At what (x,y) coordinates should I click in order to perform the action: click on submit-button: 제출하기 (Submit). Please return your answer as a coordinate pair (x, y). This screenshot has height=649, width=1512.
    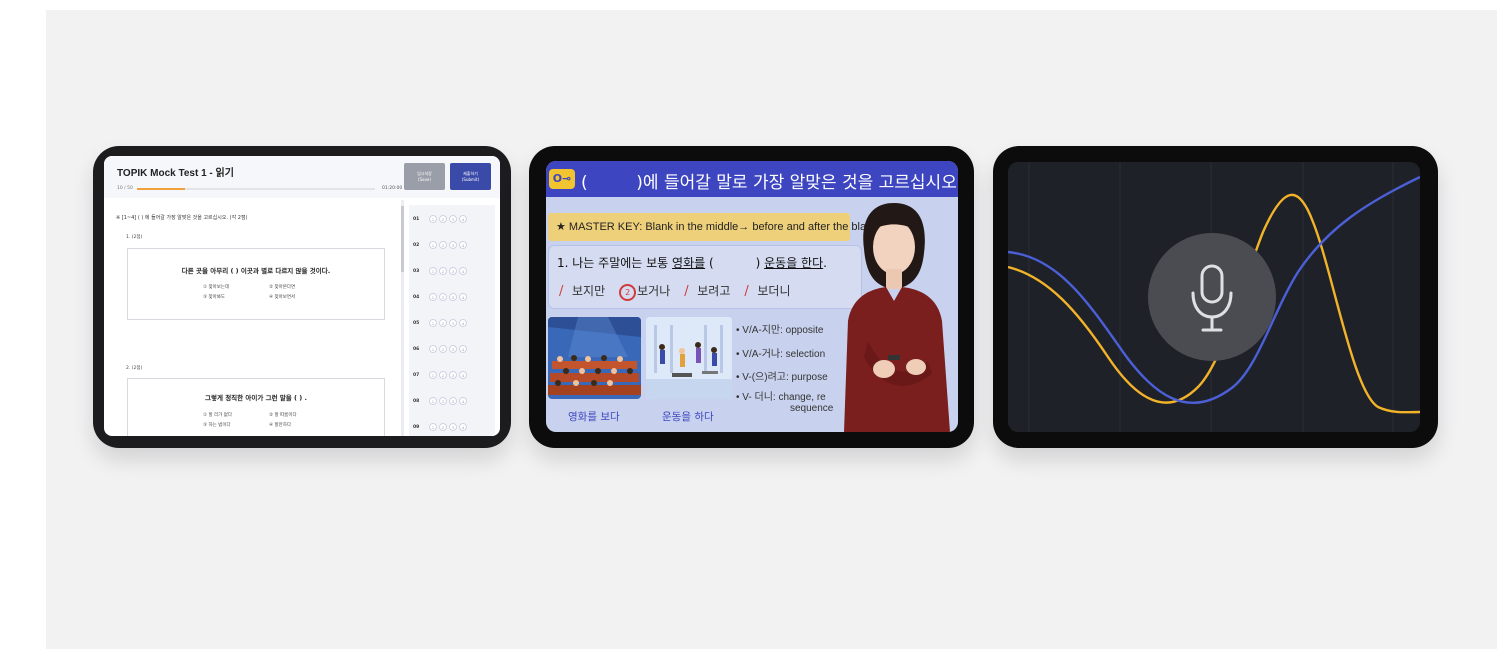
    Looking at the image, I should click on (470, 176).